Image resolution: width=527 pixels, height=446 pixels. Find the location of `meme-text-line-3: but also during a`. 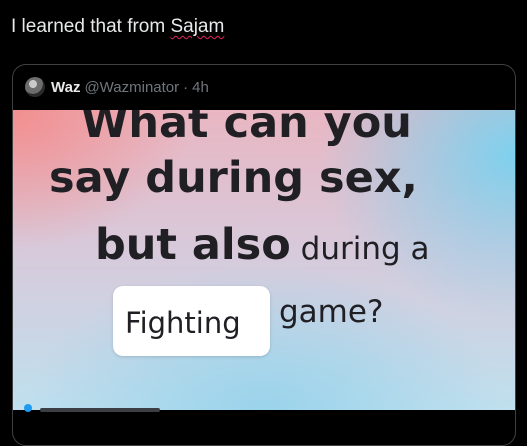

meme-text-line-3: but also during a is located at coordinates (262, 245).